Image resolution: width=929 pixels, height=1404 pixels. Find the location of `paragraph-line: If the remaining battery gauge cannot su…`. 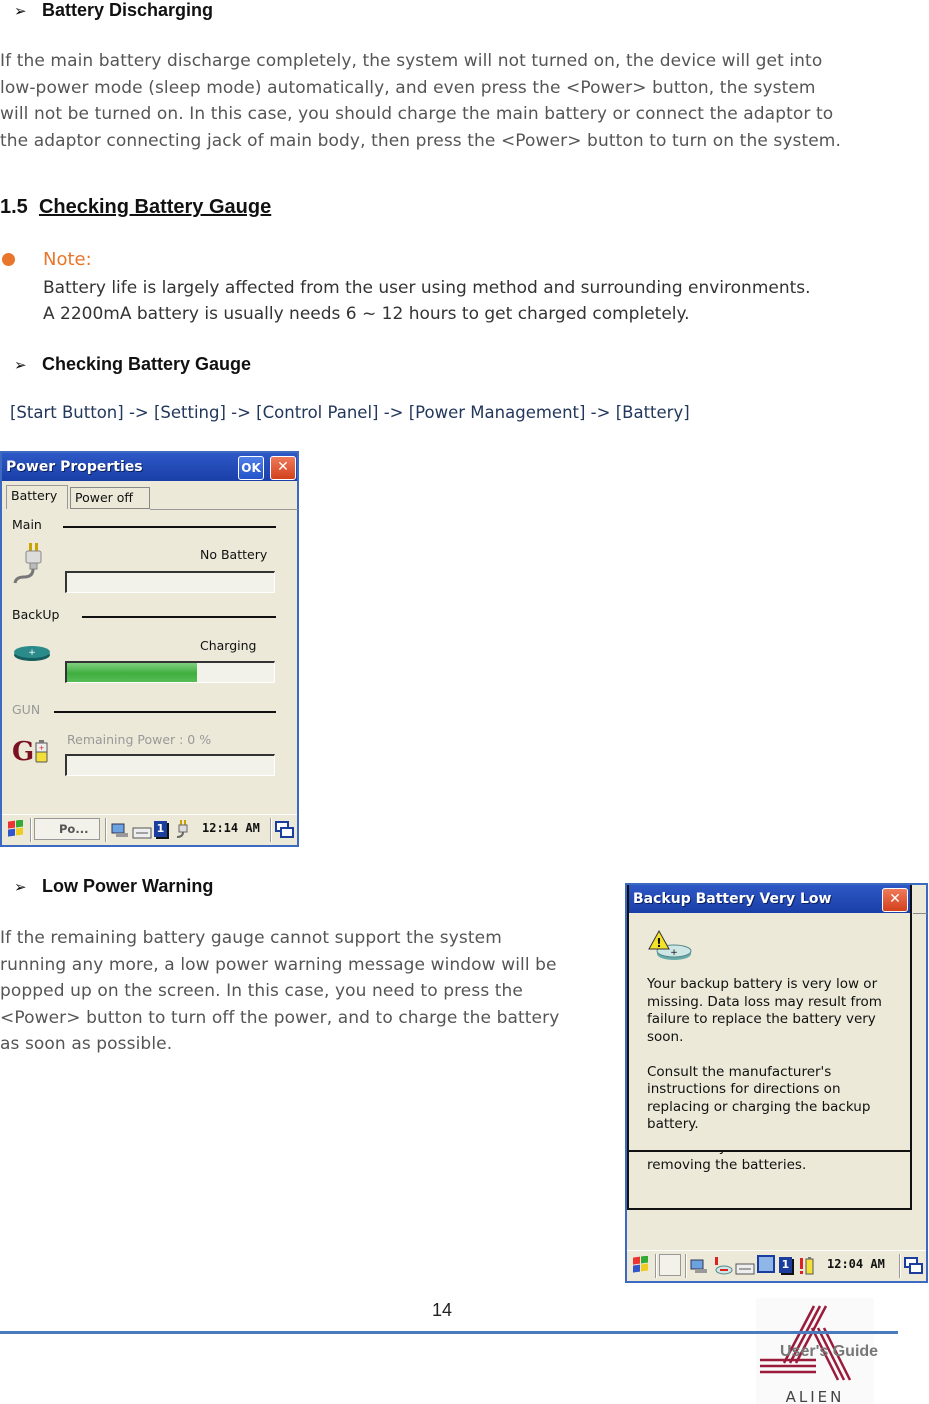

paragraph-line: If the remaining battery gauge cannot su… is located at coordinates (251, 938).